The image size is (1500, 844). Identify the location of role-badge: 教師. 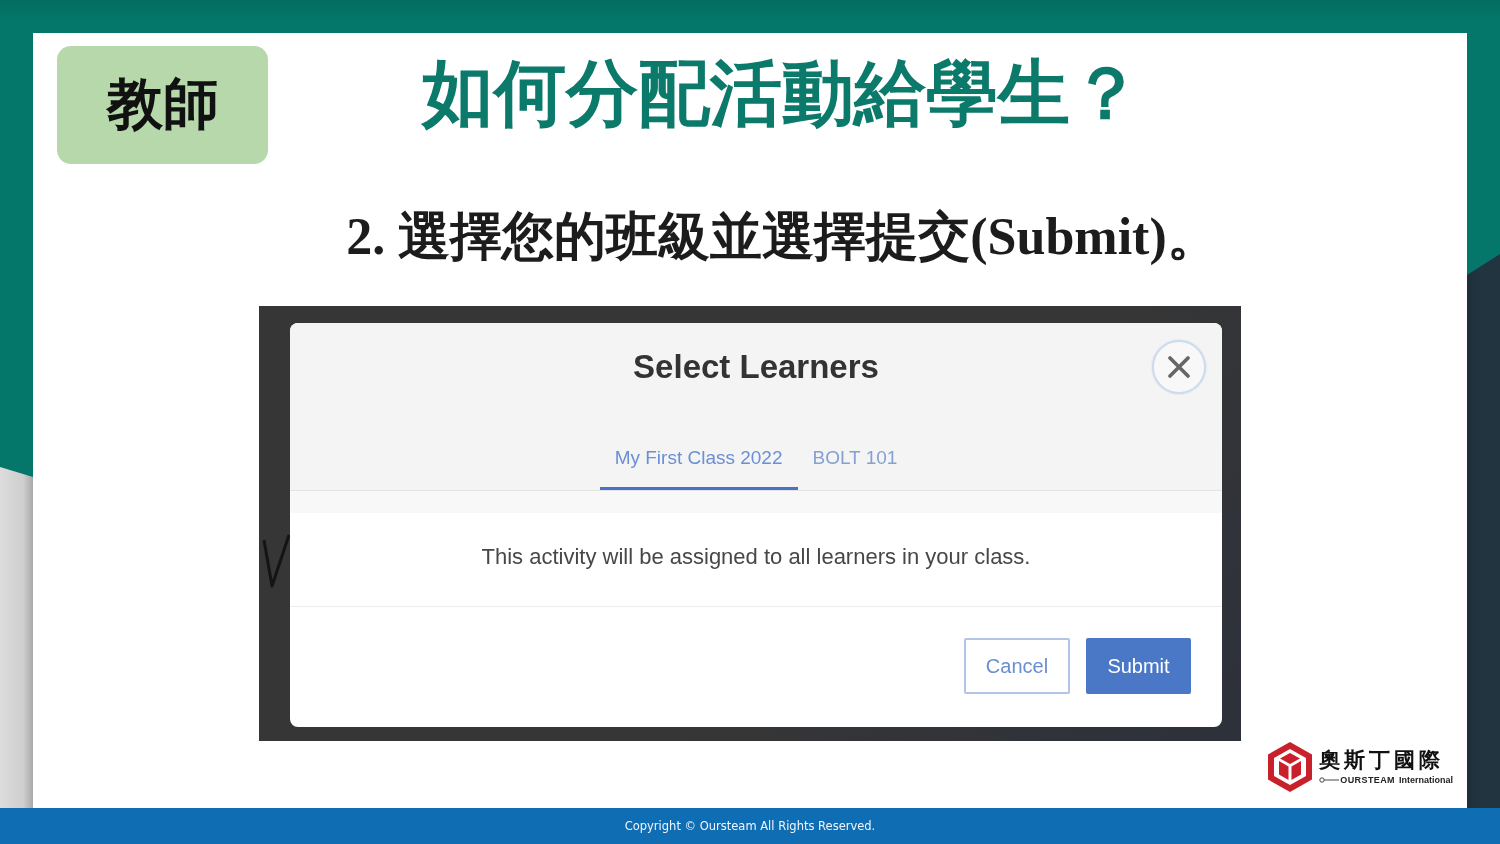
(162, 105).